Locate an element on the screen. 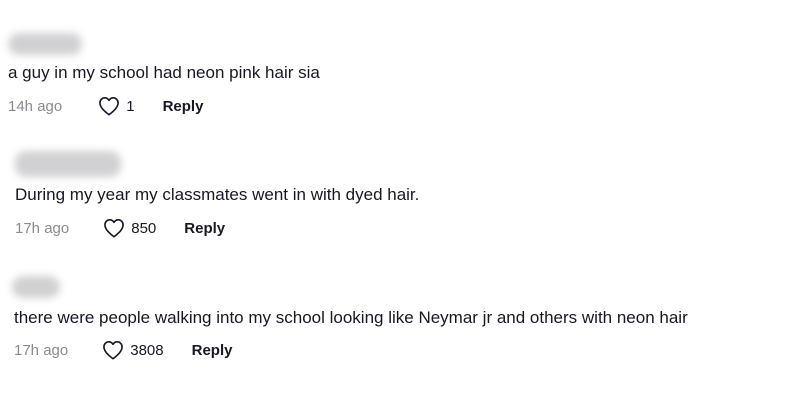 Image resolution: width=800 pixels, height=419 pixels. comment-meta: 17h ago 3808 Reply is located at coordinates (123, 350).